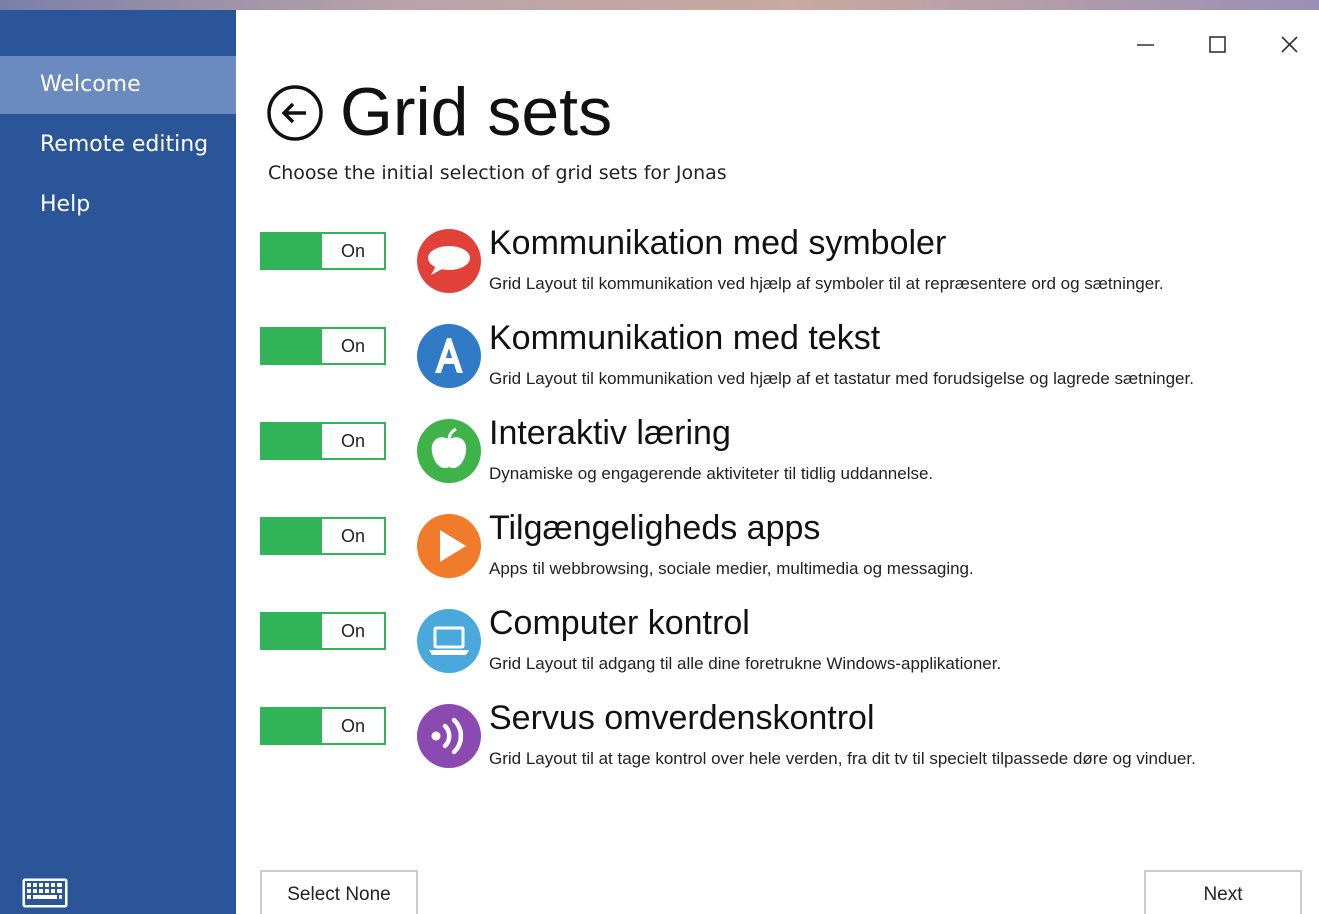  What do you see at coordinates (449, 546) in the screenshot?
I see `play-icon` at bounding box center [449, 546].